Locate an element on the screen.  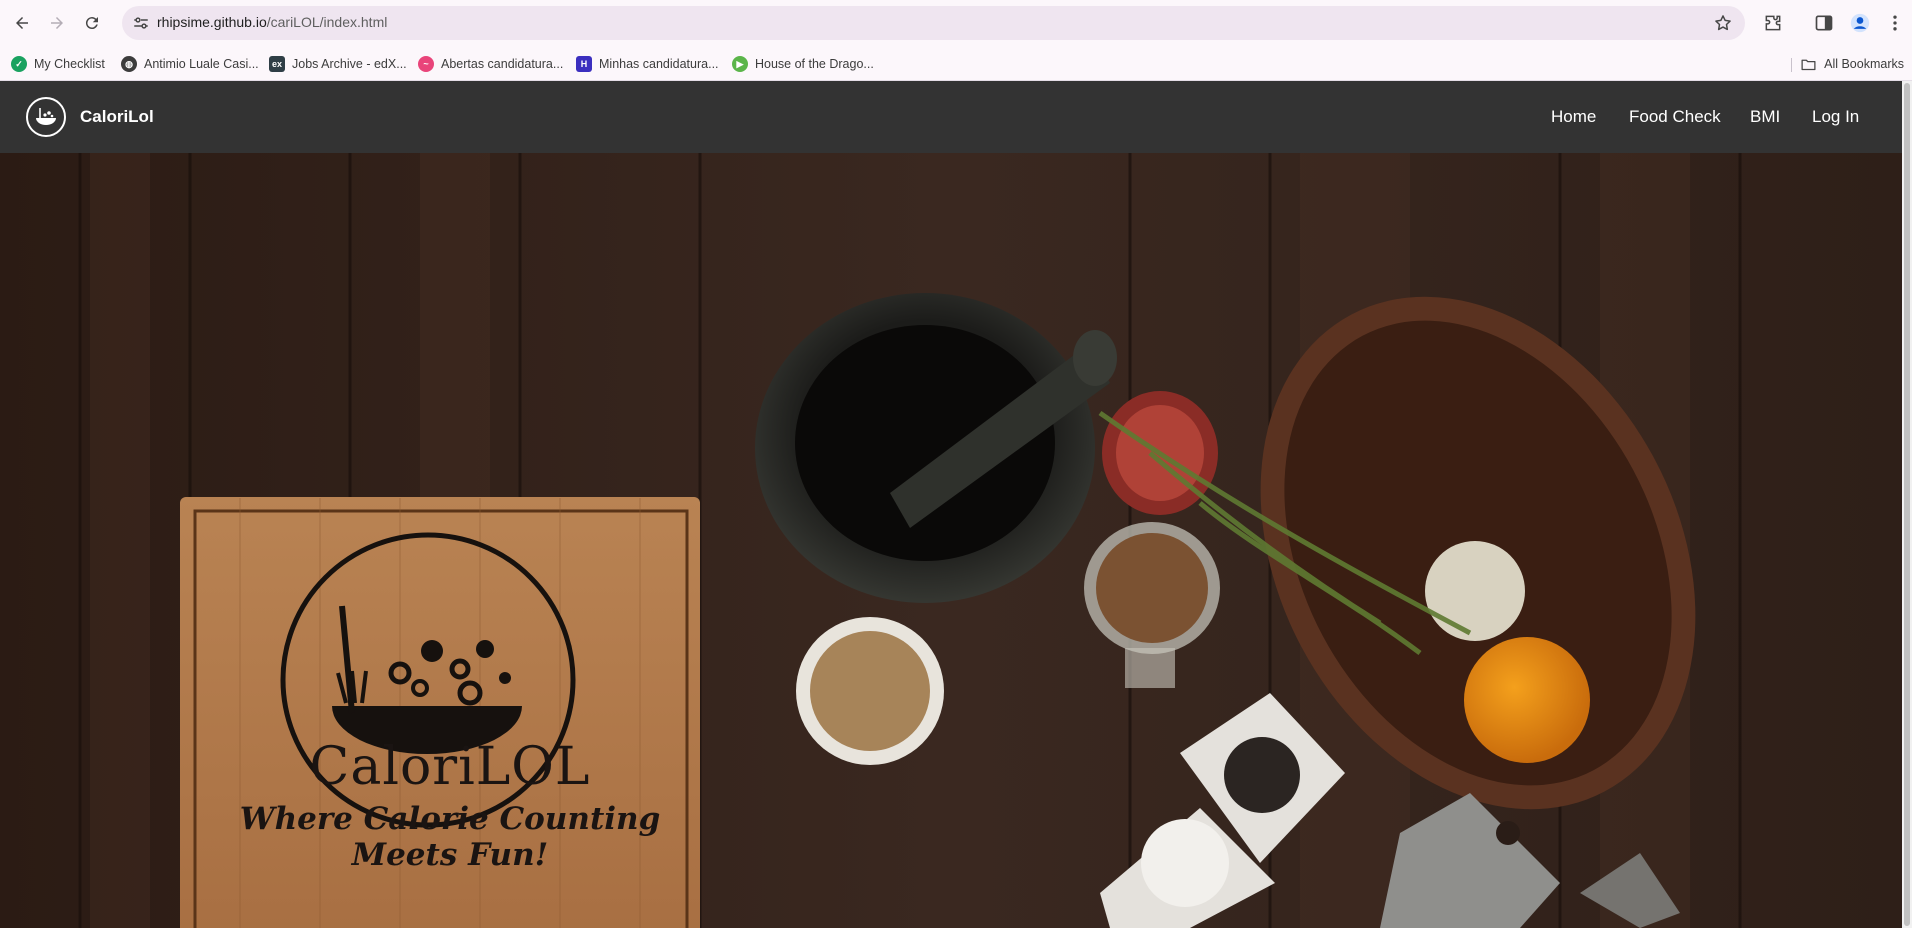
h-icon: H is located at coordinates (584, 64).